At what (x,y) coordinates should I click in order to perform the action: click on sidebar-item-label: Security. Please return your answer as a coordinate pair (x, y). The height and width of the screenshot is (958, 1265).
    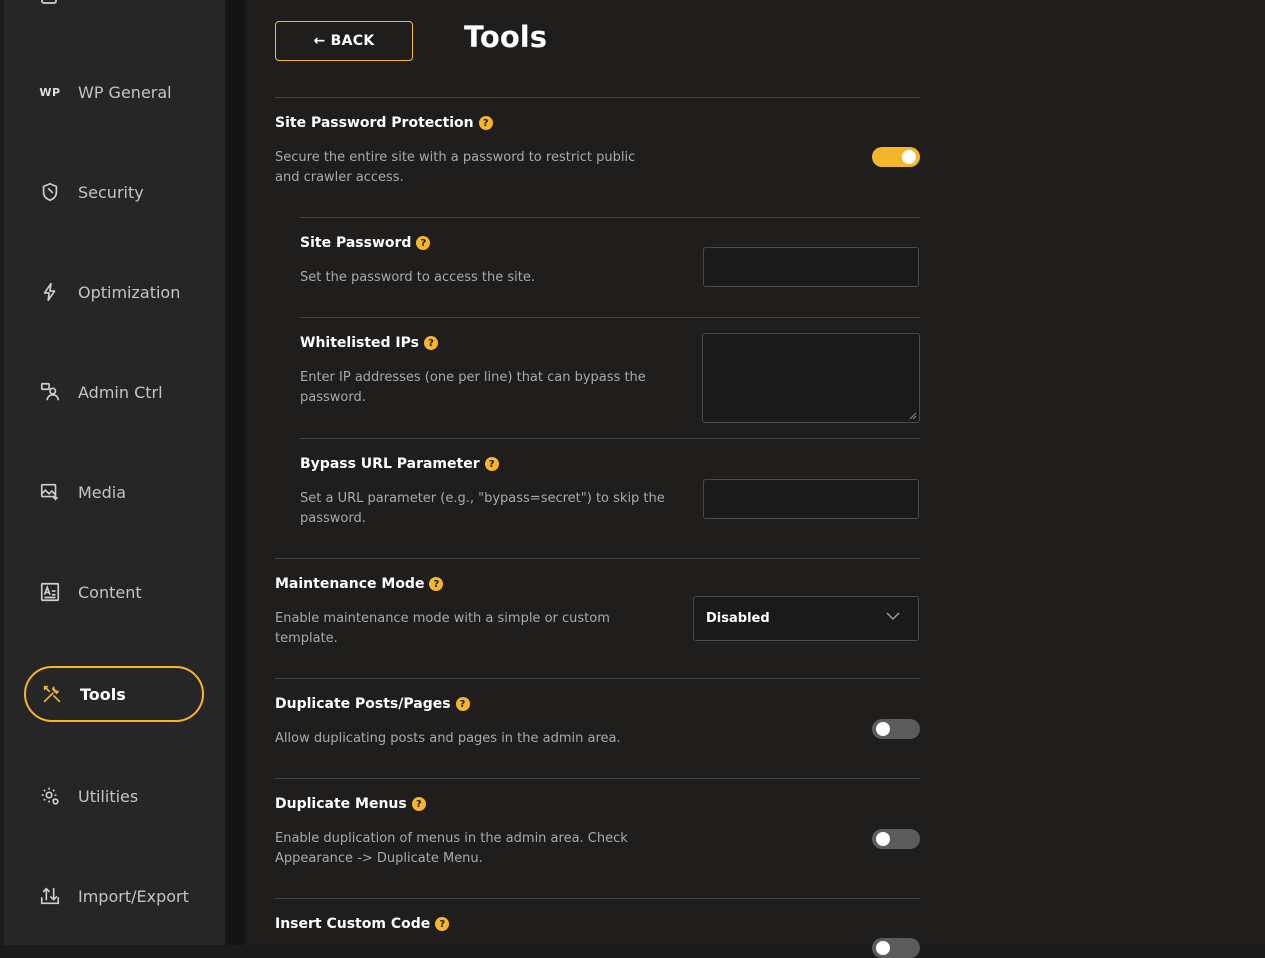
    Looking at the image, I should click on (111, 192).